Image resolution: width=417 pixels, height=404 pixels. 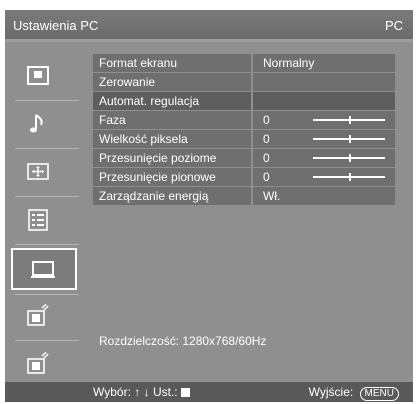 I want to click on sidebar-item-sound, so click(x=40, y=124).